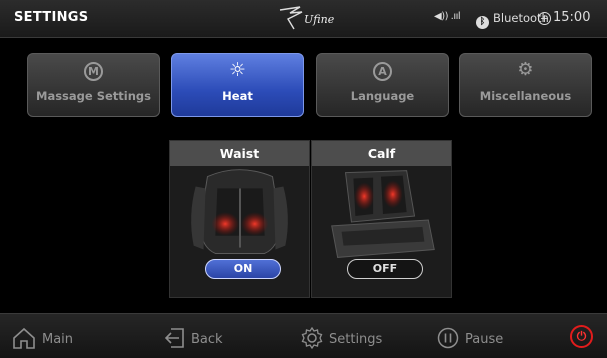 The width and height of the screenshot is (607, 358). I want to click on calf-heat-card: Calf OFF, so click(381, 219).